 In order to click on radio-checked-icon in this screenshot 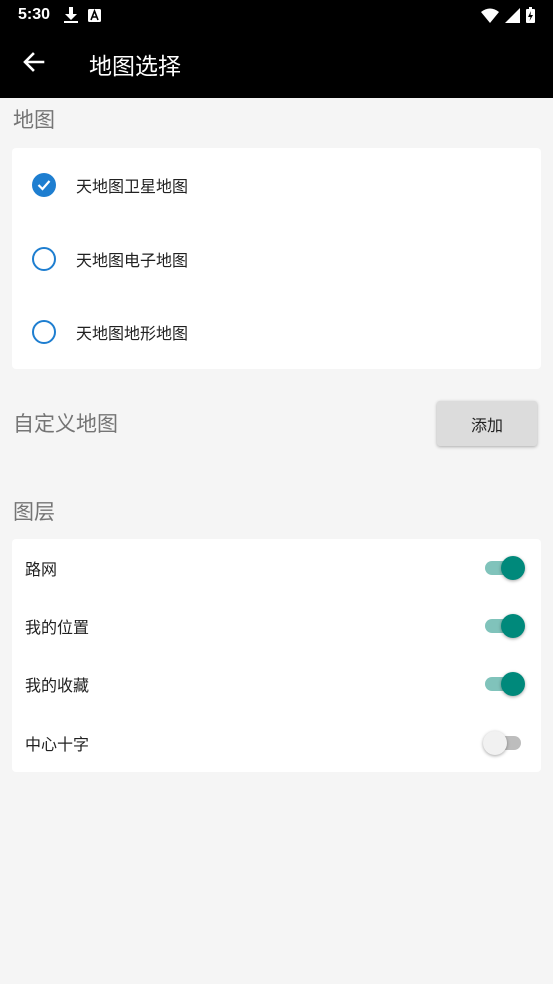, I will do `click(44, 185)`.